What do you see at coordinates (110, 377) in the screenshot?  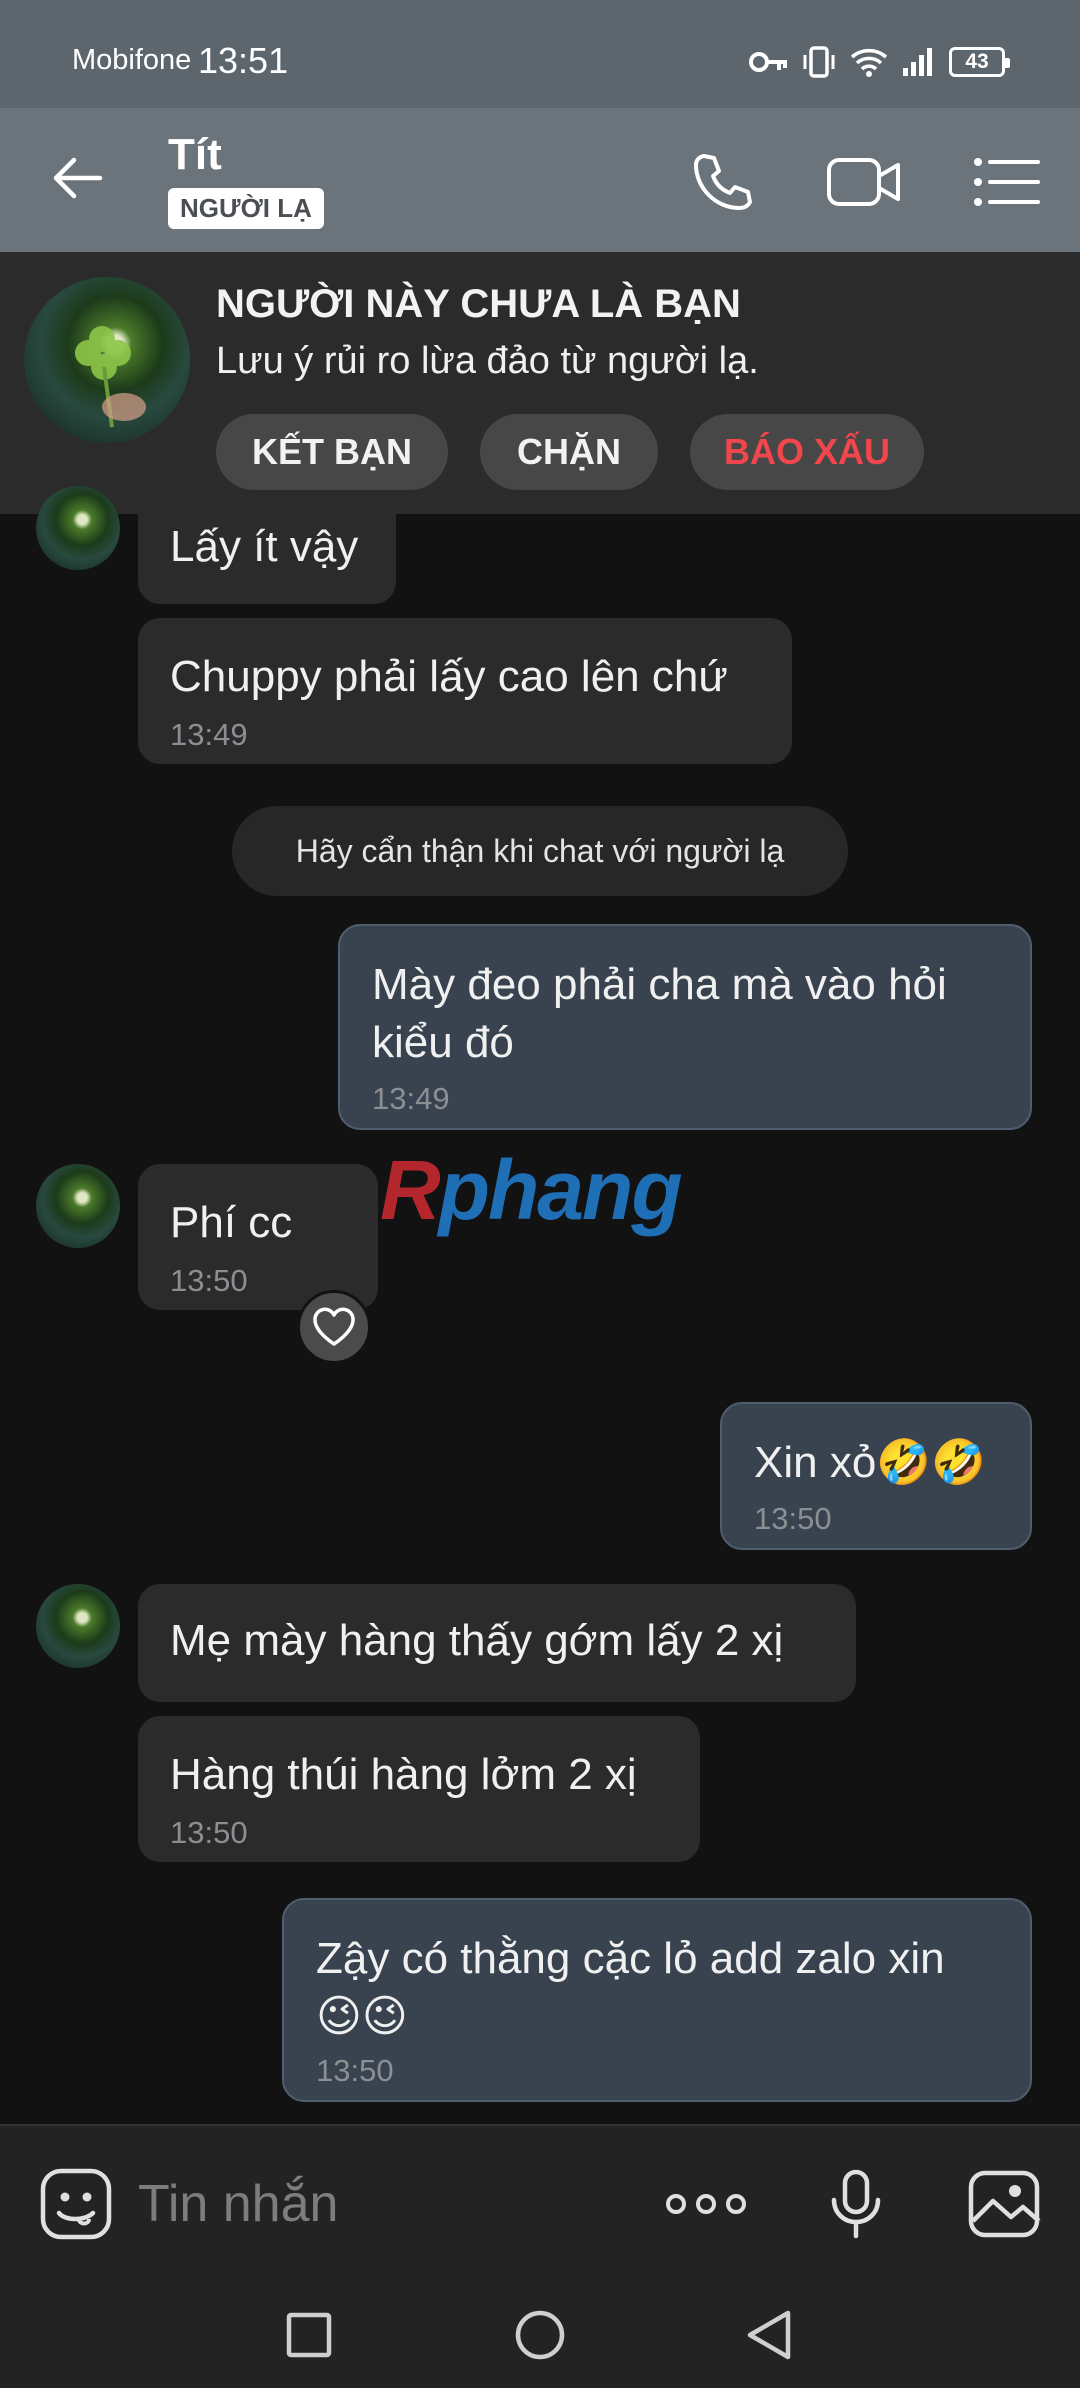 I see `clover-icon` at bounding box center [110, 377].